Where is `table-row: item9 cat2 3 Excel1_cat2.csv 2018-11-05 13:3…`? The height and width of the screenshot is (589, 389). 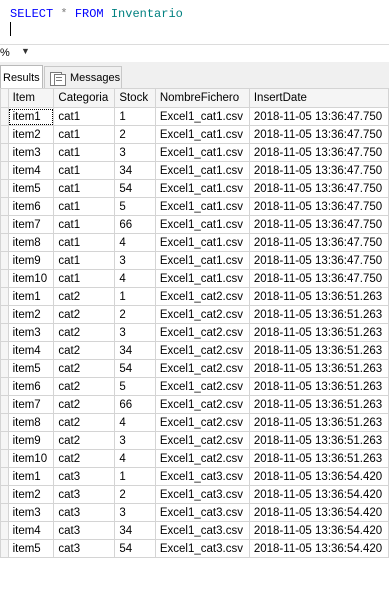
table-row: item9 cat2 3 Excel1_cat2.csv 2018-11-05 13:3… is located at coordinates (194, 440).